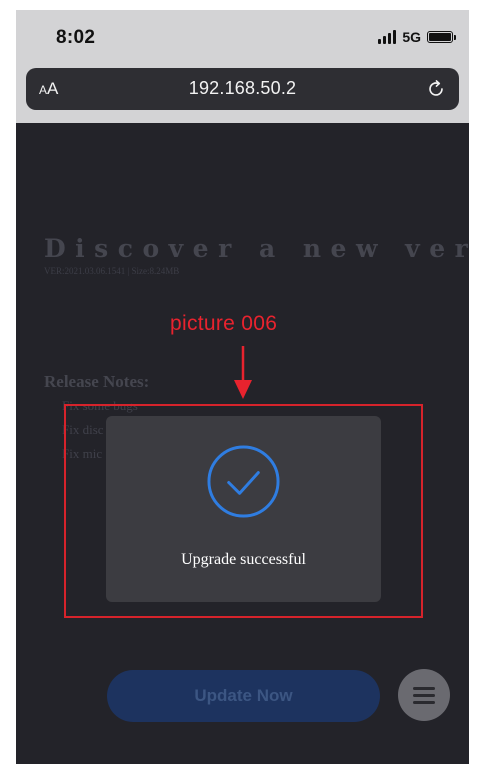  Describe the element at coordinates (436, 89) in the screenshot. I see `reload-icon` at that location.